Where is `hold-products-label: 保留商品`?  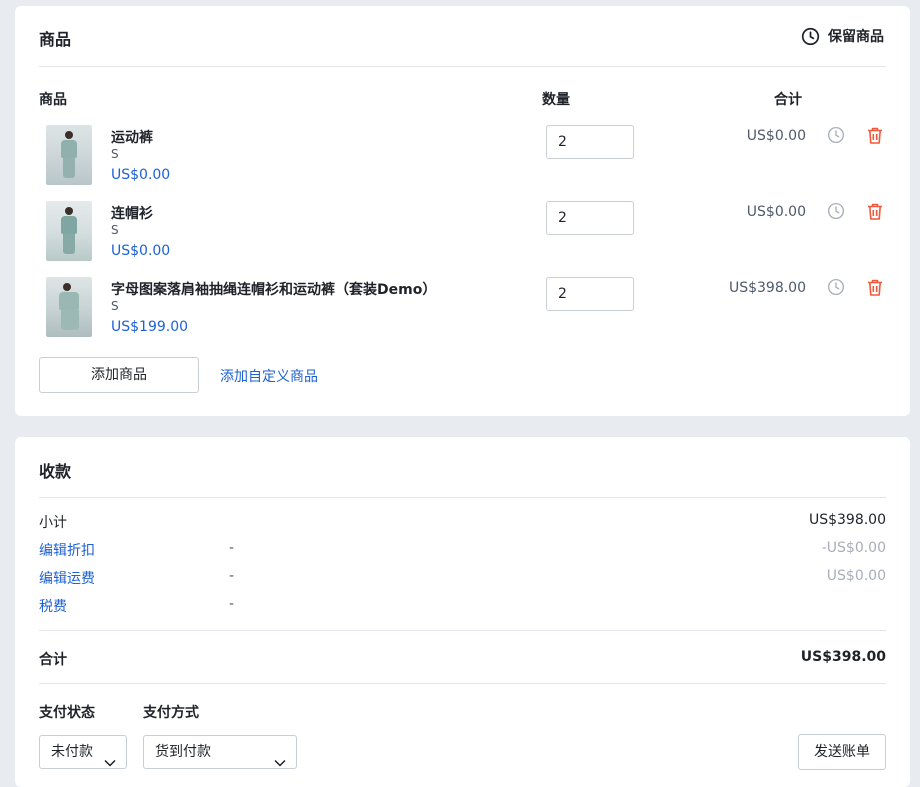 hold-products-label: 保留商品 is located at coordinates (856, 37).